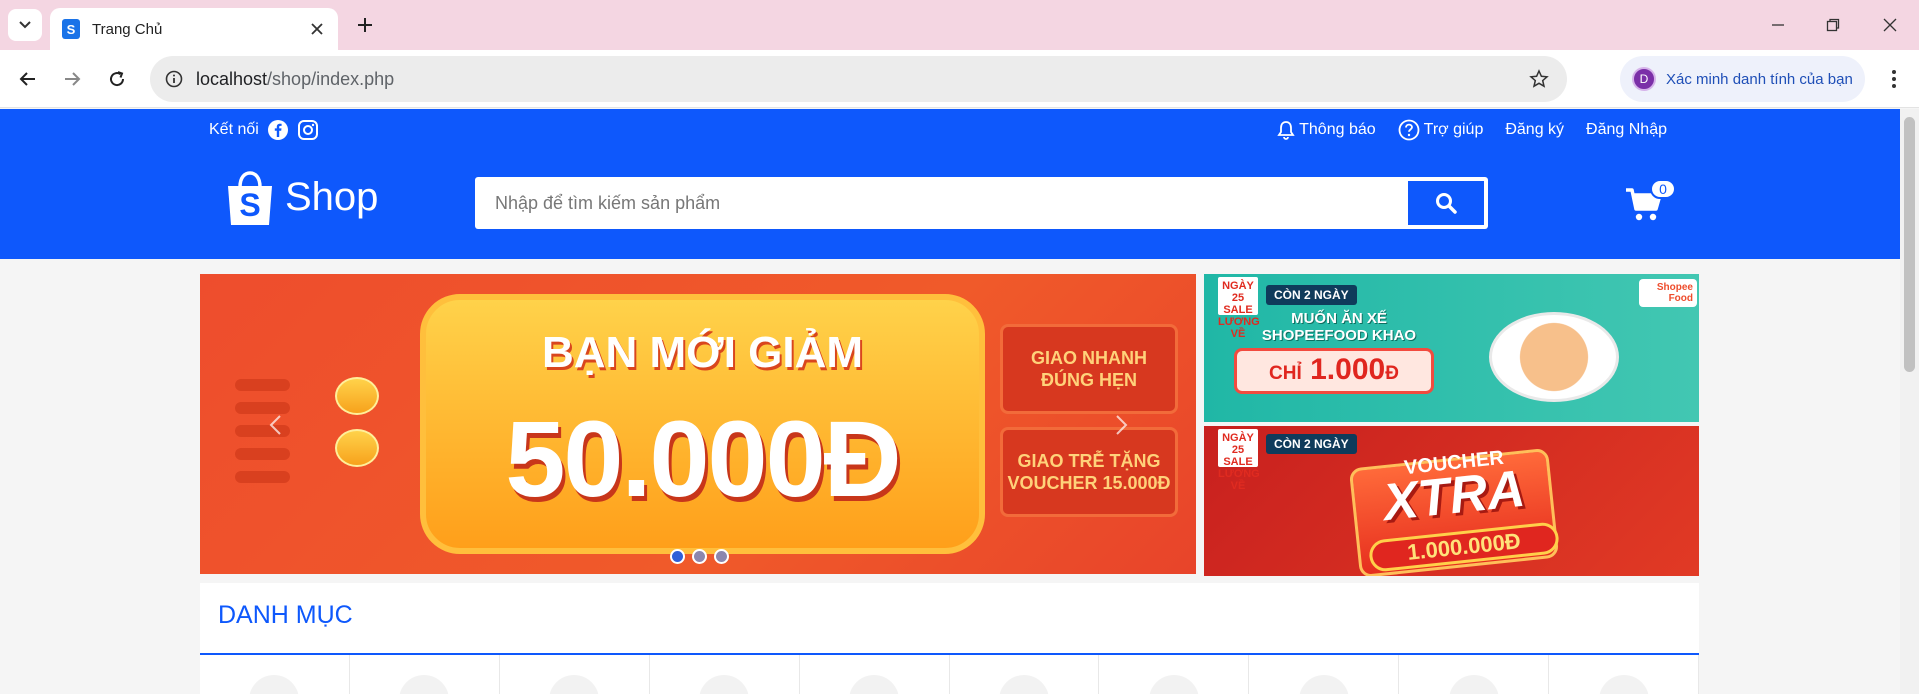  Describe the element at coordinates (1663, 189) in the screenshot. I see `cart-count-badge: 0` at that location.